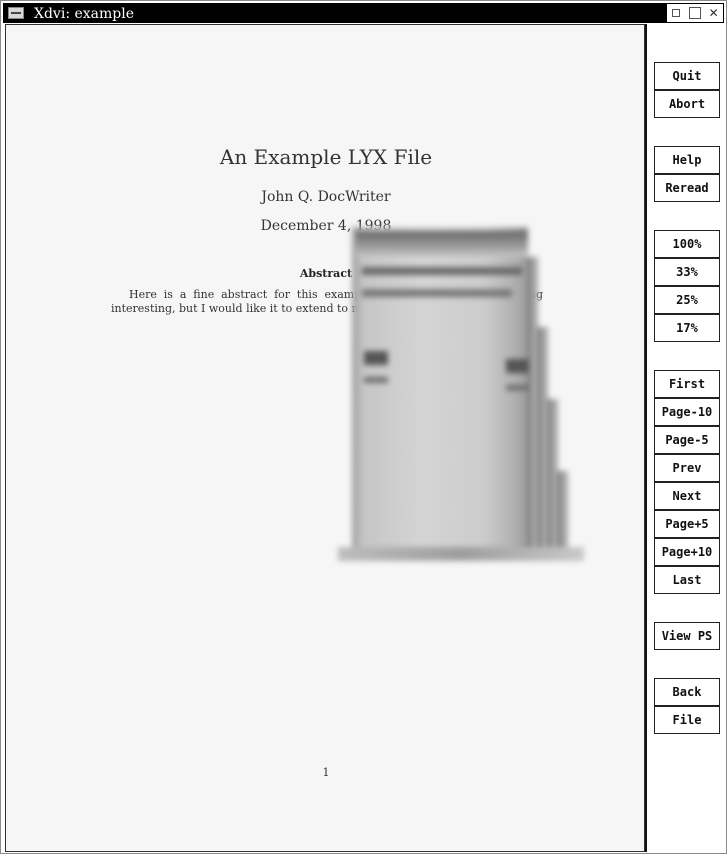  I want to click on zoom-33-button: 33%, so click(687, 272).